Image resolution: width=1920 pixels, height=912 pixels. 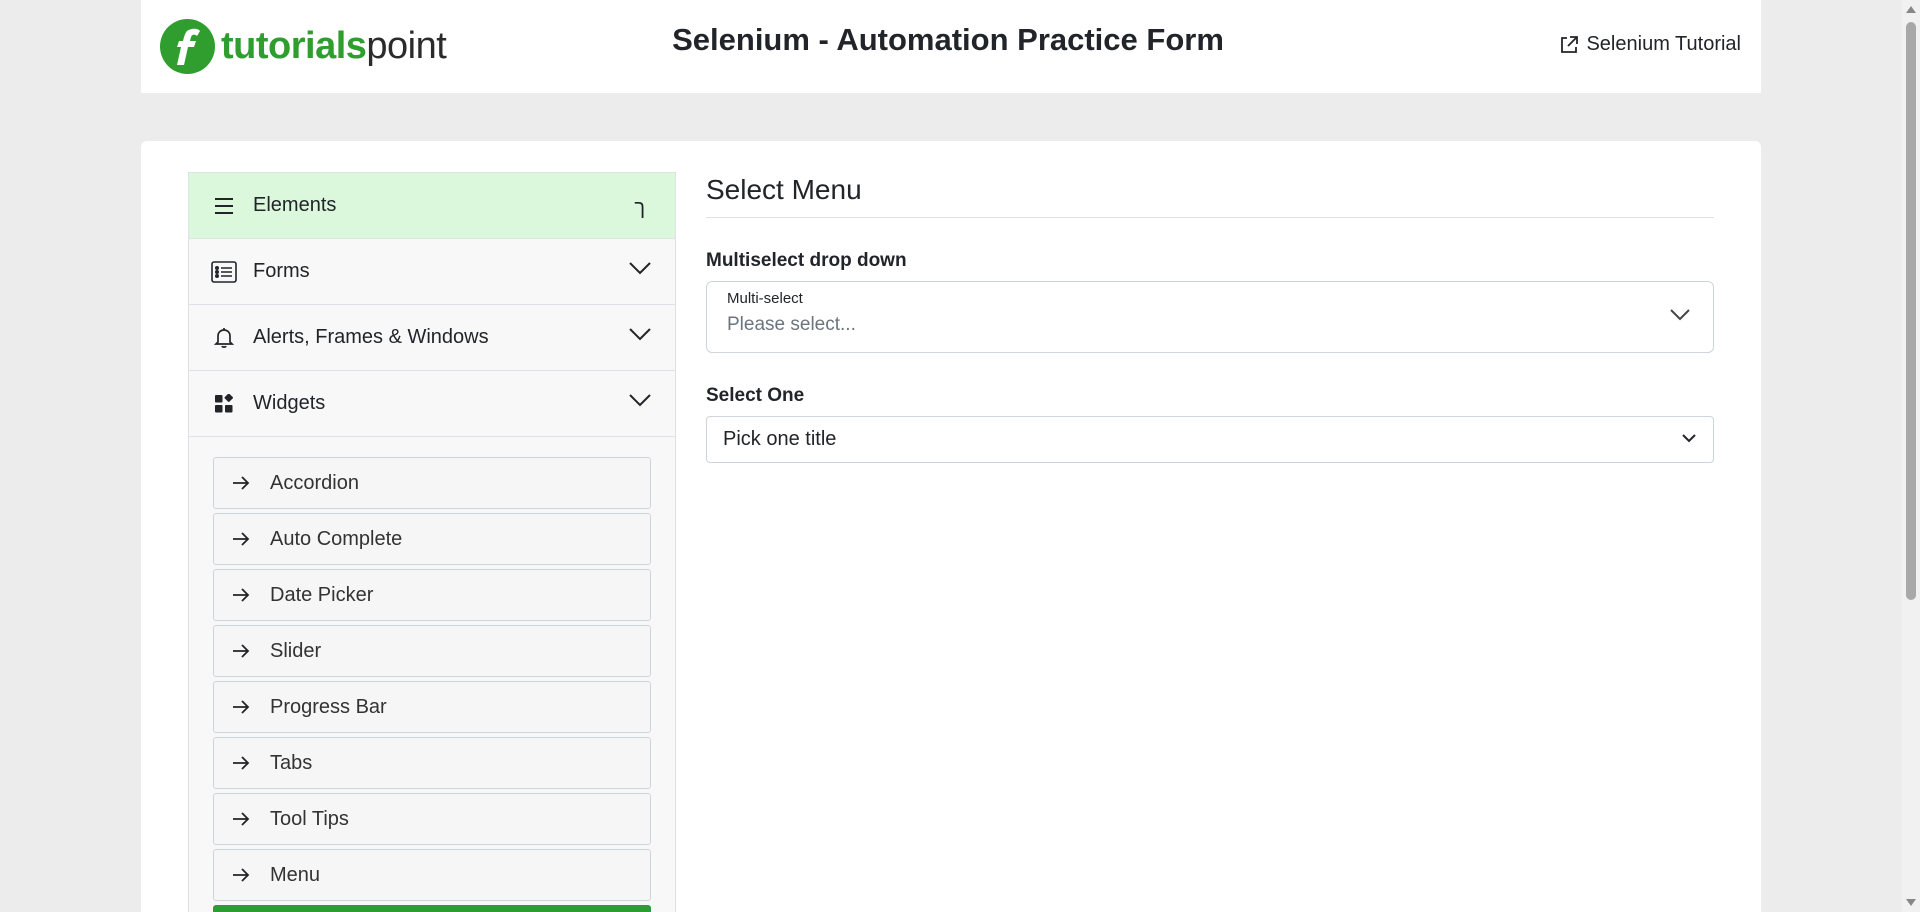 I want to click on active-marker: ך, so click(x=639, y=208).